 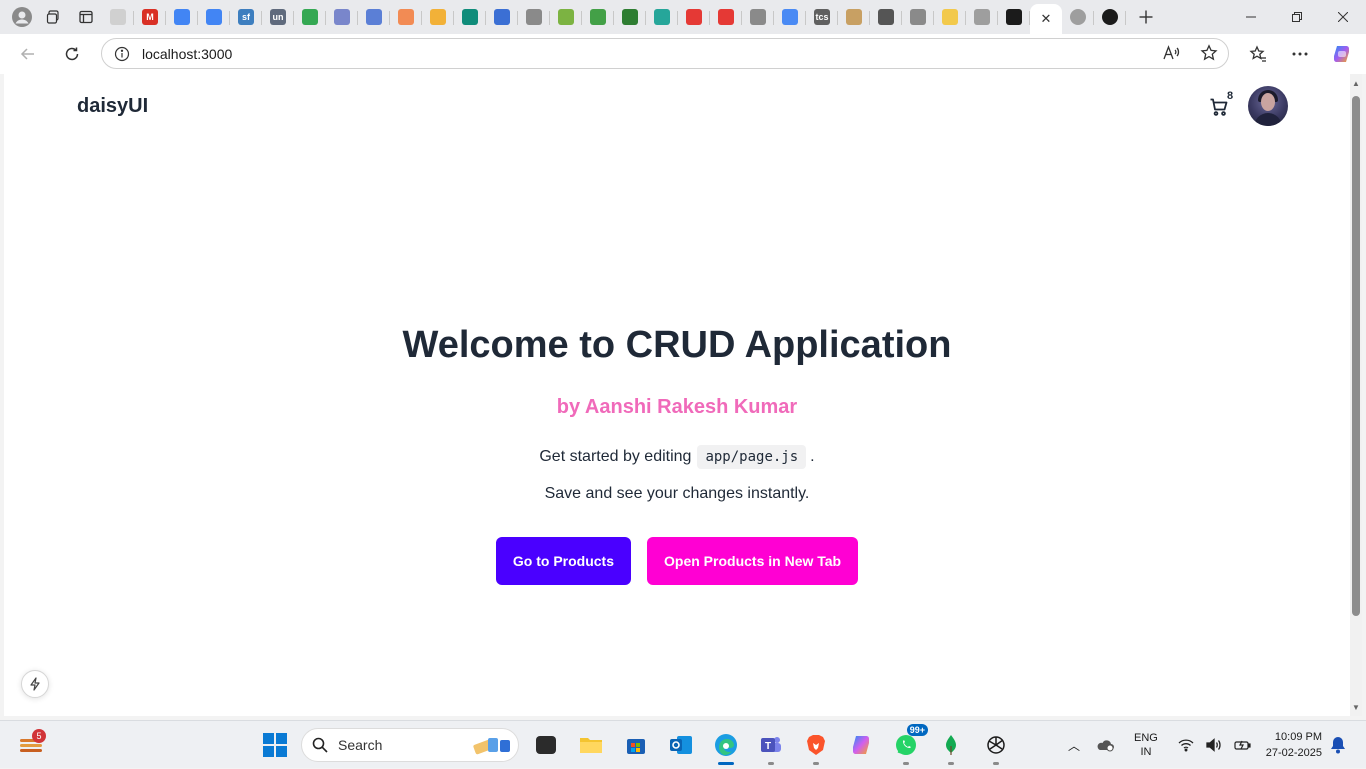 I want to click on site-info-button, so click(x=122, y=54).